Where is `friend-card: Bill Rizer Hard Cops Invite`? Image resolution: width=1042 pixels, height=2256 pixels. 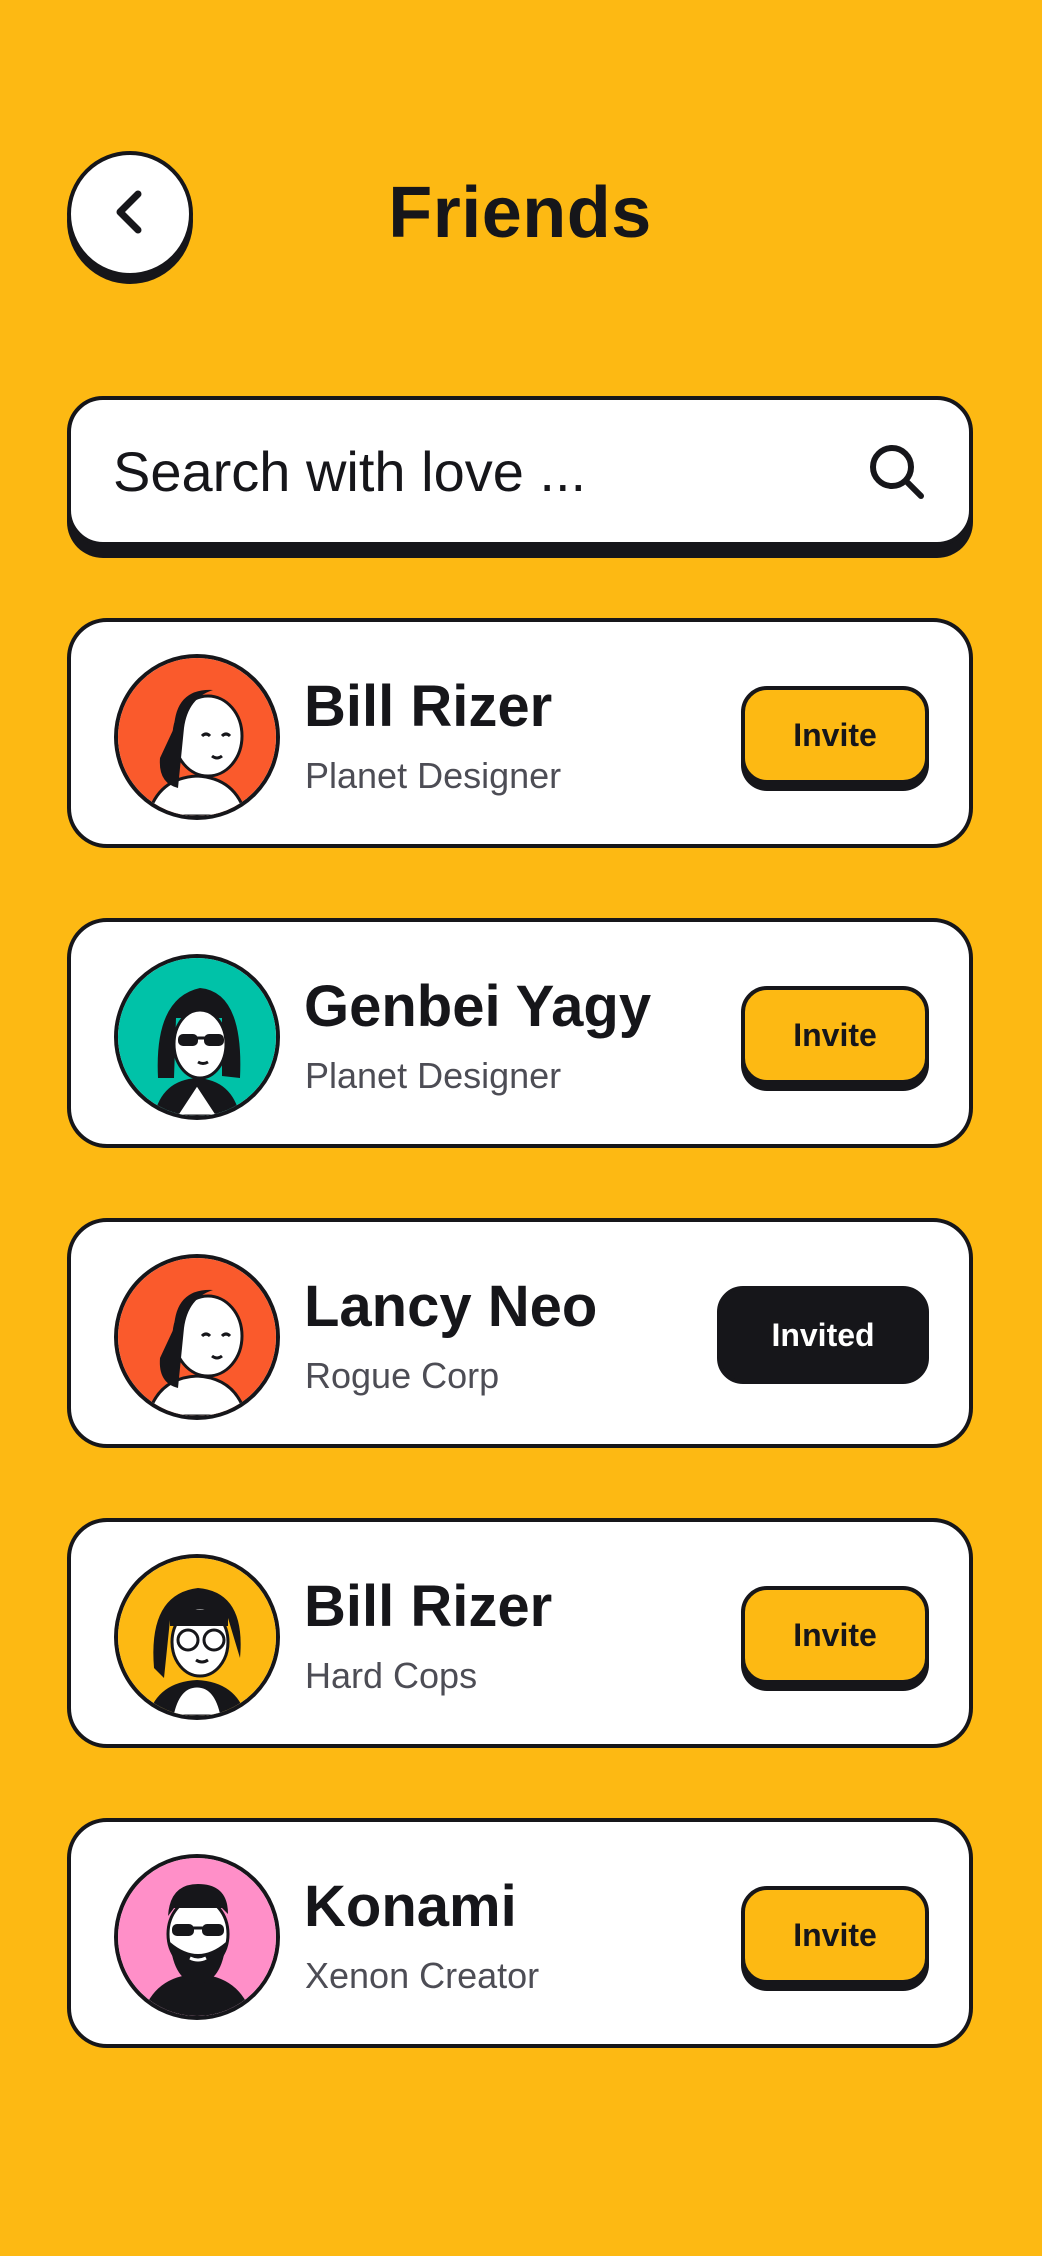 friend-card: Bill Rizer Hard Cops Invite is located at coordinates (520, 1633).